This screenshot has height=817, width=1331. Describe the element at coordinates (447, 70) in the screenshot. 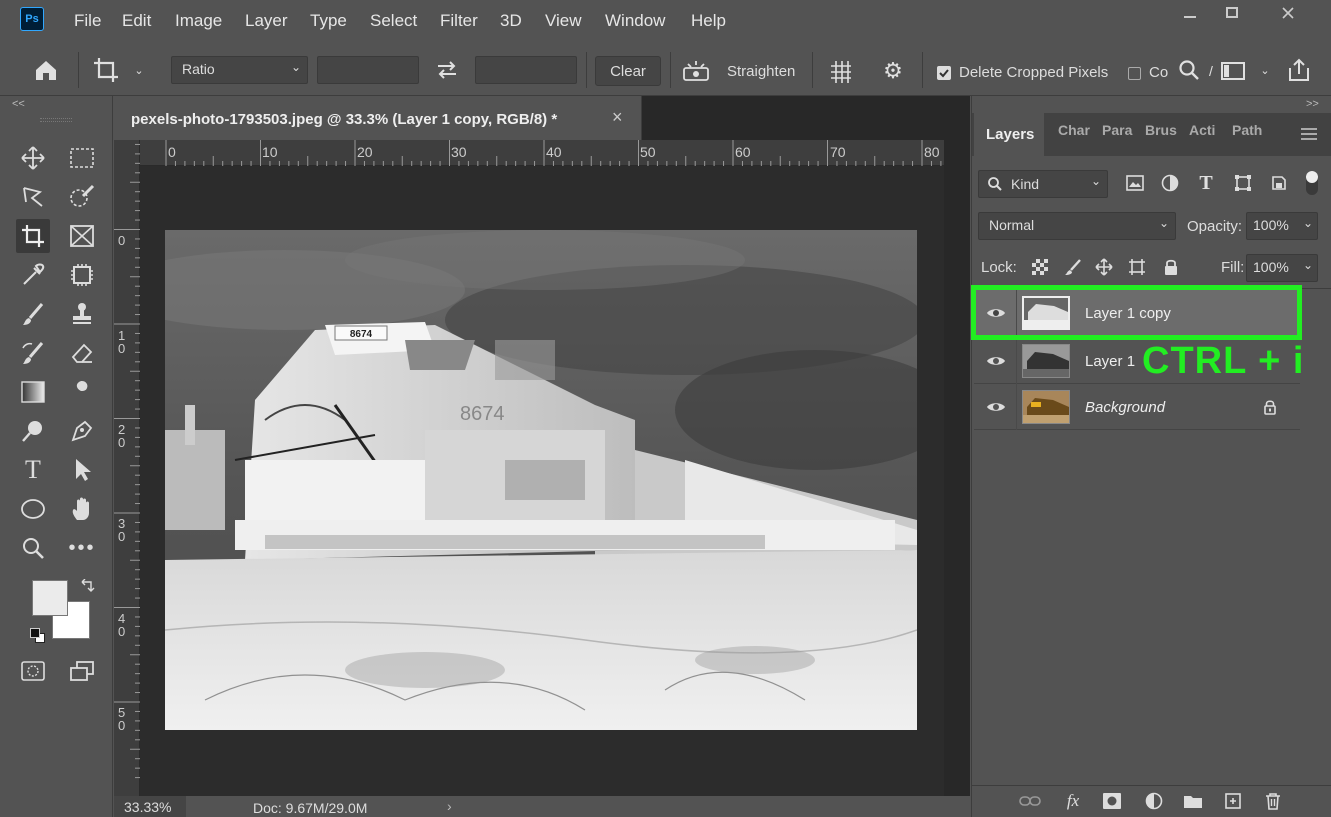

I see `swap-icon` at that location.